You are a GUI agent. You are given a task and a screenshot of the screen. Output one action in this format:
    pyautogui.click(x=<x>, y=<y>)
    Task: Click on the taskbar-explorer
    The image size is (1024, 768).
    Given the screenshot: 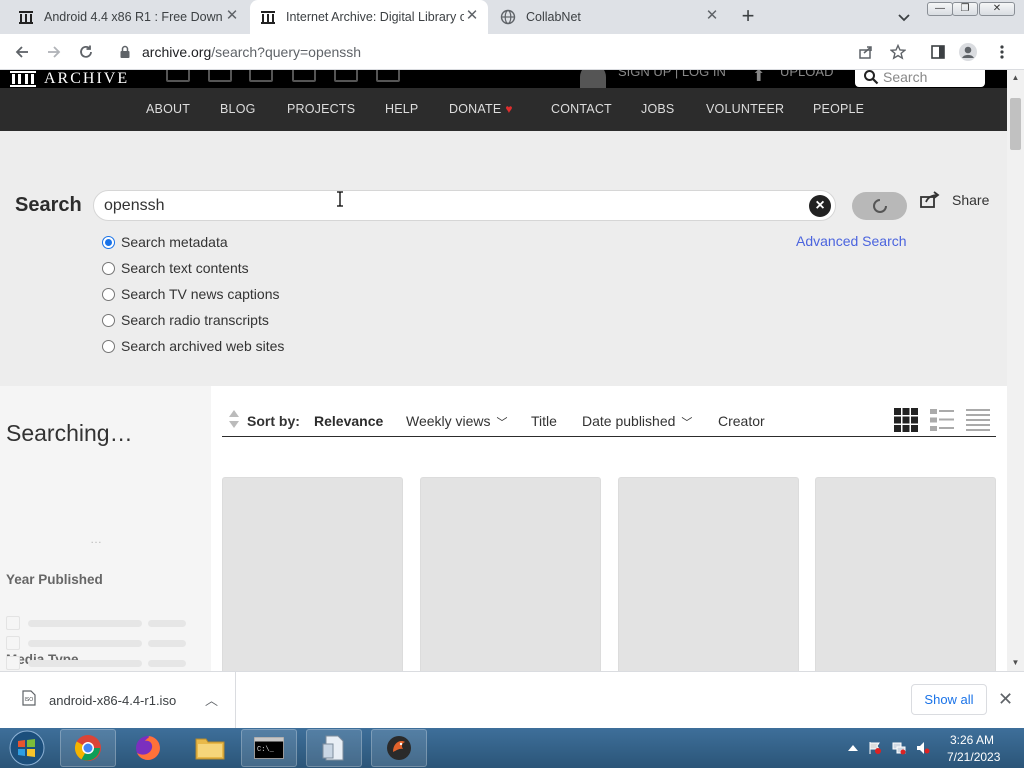 What is the action you would take?
    pyautogui.click(x=210, y=748)
    